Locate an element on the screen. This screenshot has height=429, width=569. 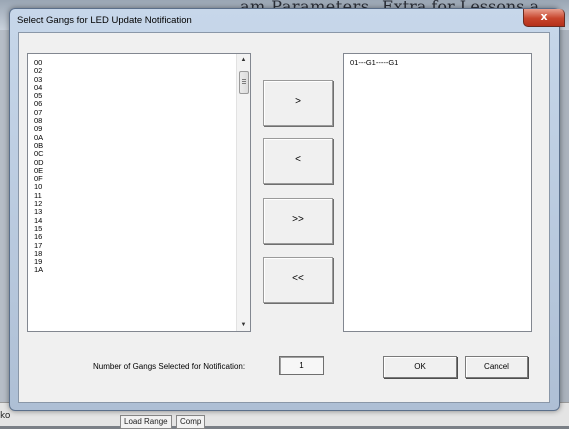
selected-count-field: 1 is located at coordinates (301, 365).